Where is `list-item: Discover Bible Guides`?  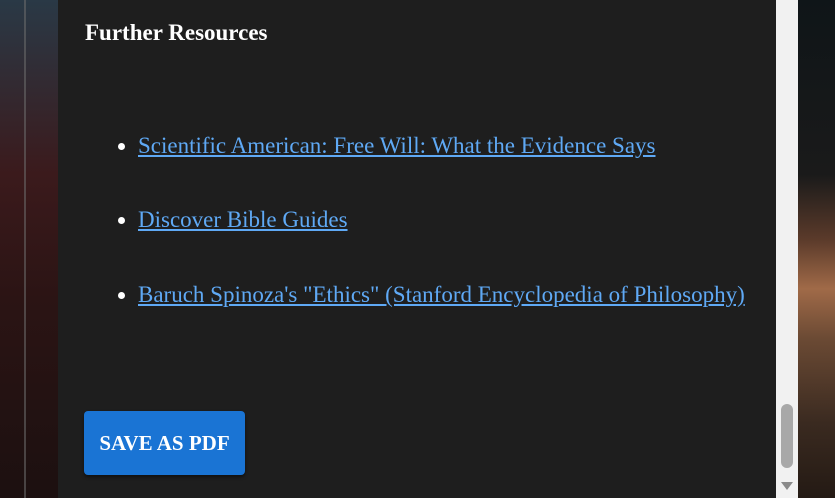
list-item: Discover Bible Guides is located at coordinates (448, 220).